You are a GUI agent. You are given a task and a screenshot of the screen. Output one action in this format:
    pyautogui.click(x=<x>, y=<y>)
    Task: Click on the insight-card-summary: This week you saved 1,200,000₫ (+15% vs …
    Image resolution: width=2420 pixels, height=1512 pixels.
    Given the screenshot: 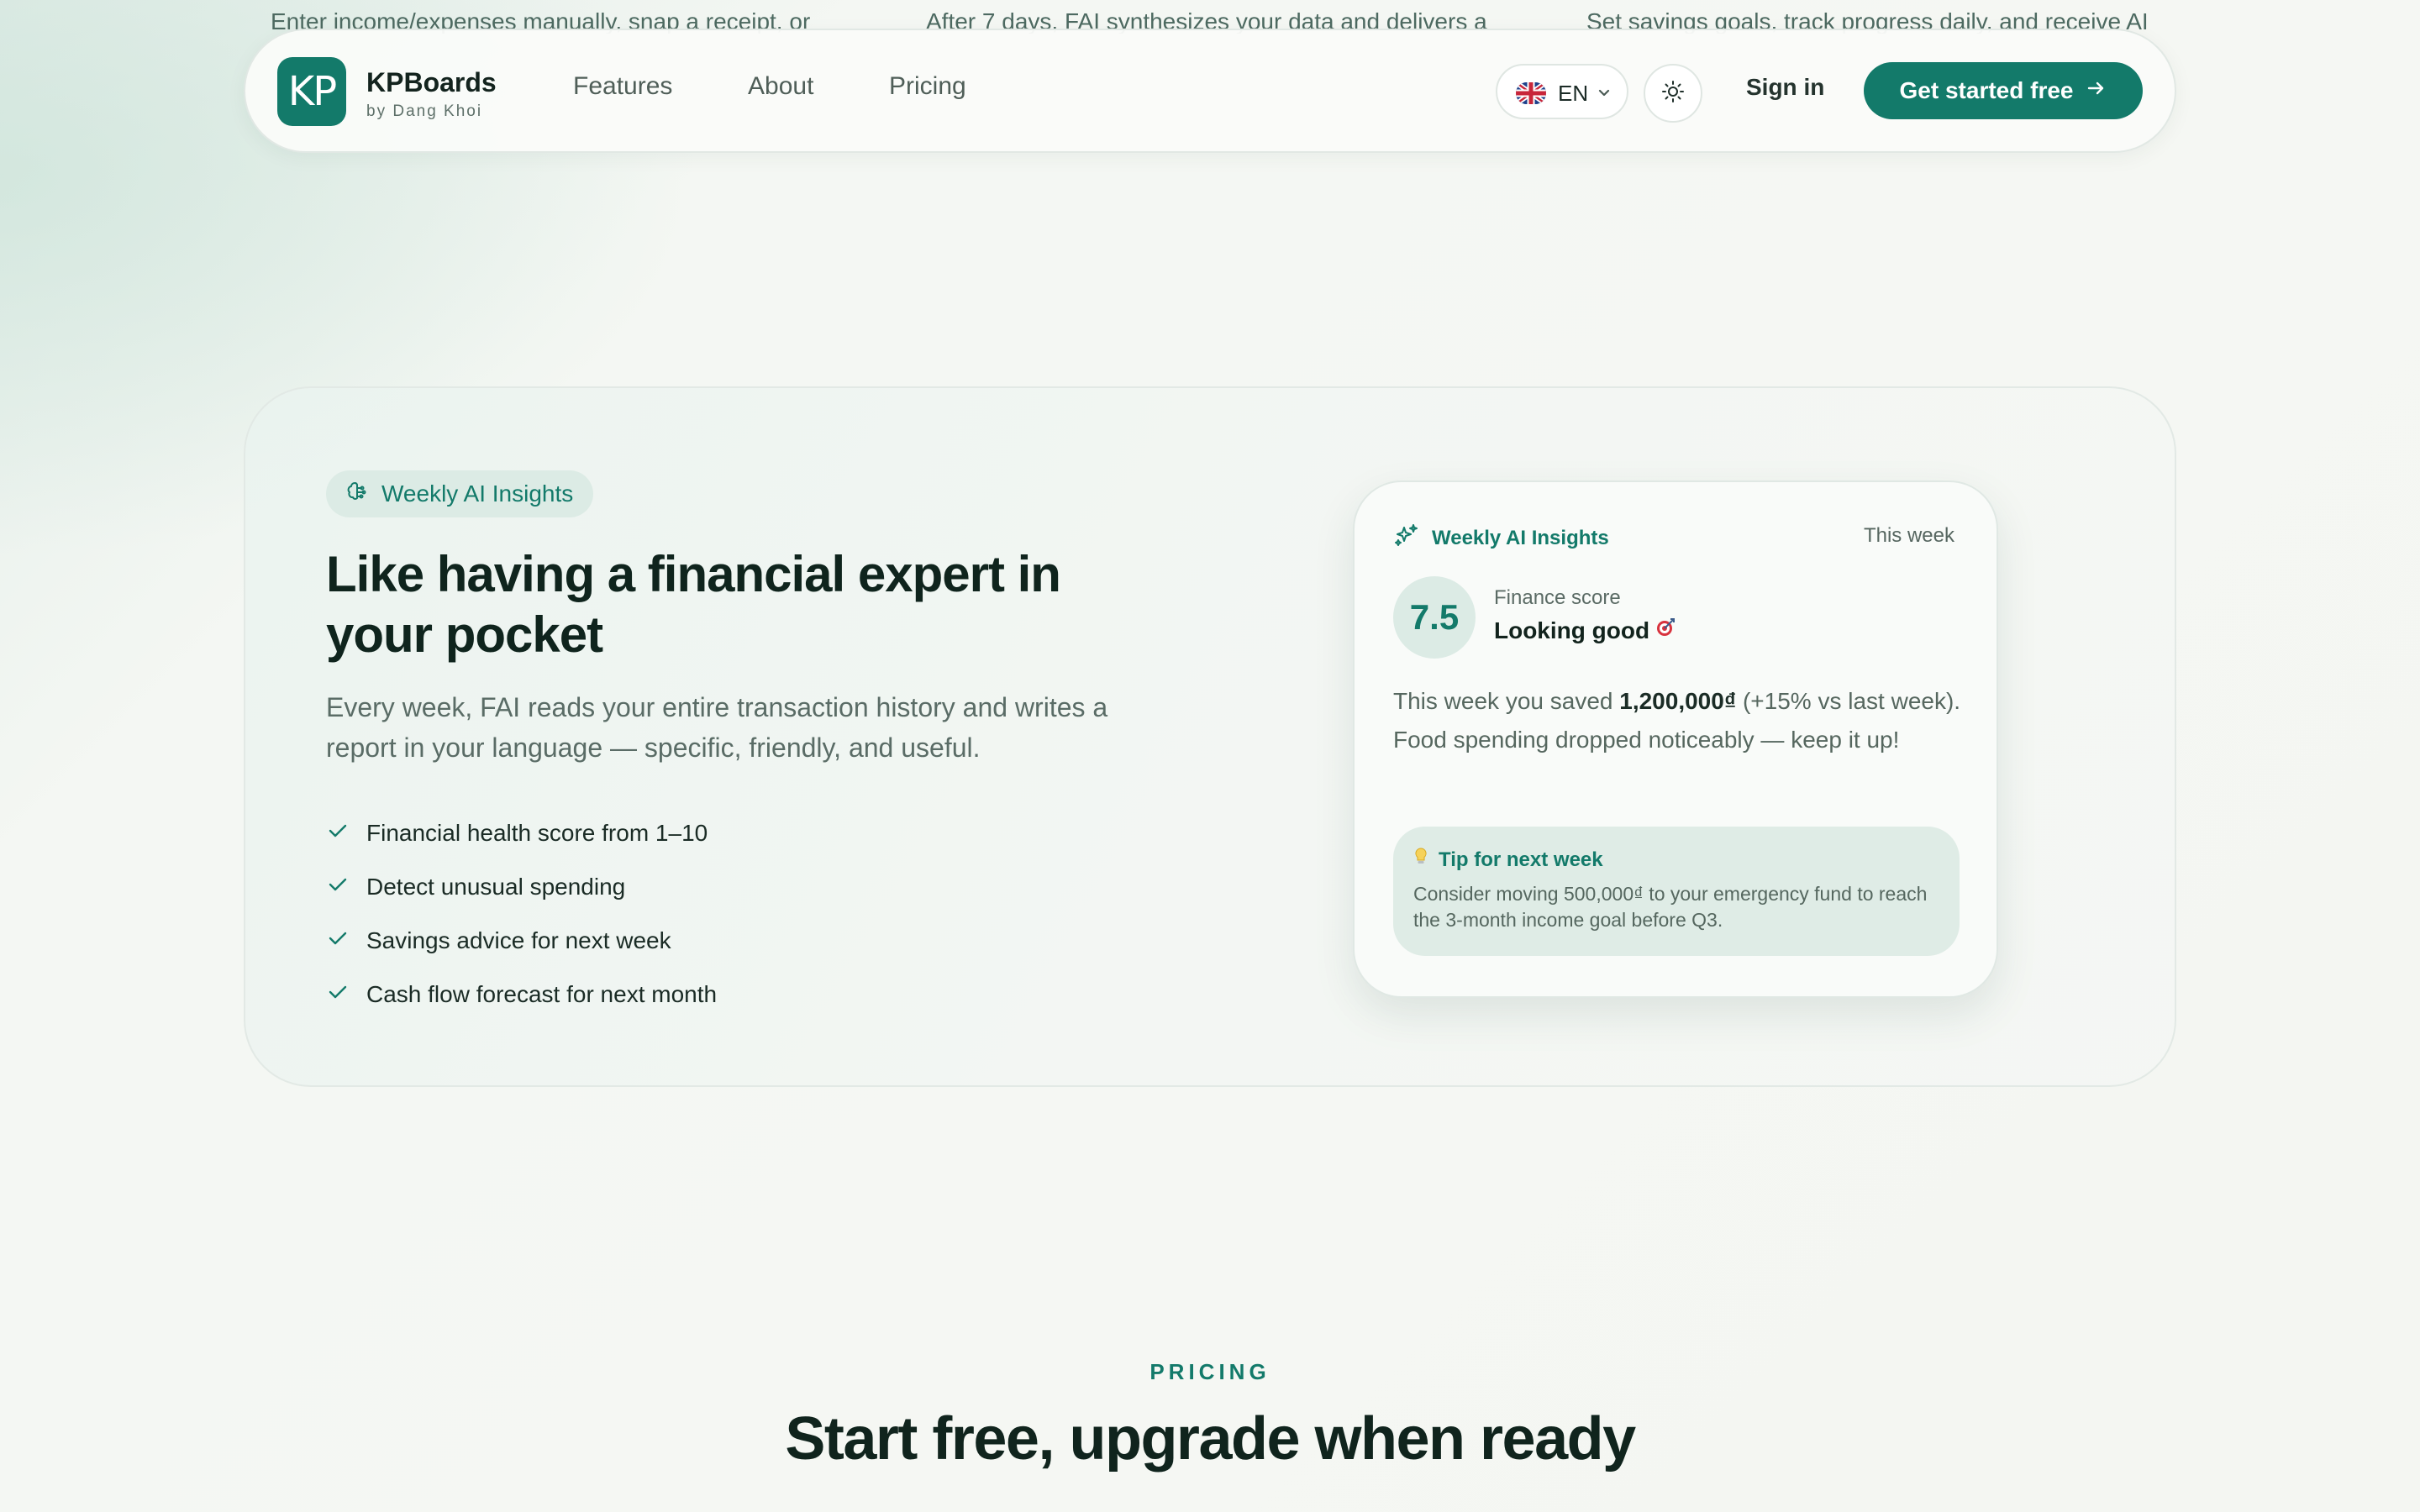 What is the action you would take?
    pyautogui.click(x=1679, y=720)
    